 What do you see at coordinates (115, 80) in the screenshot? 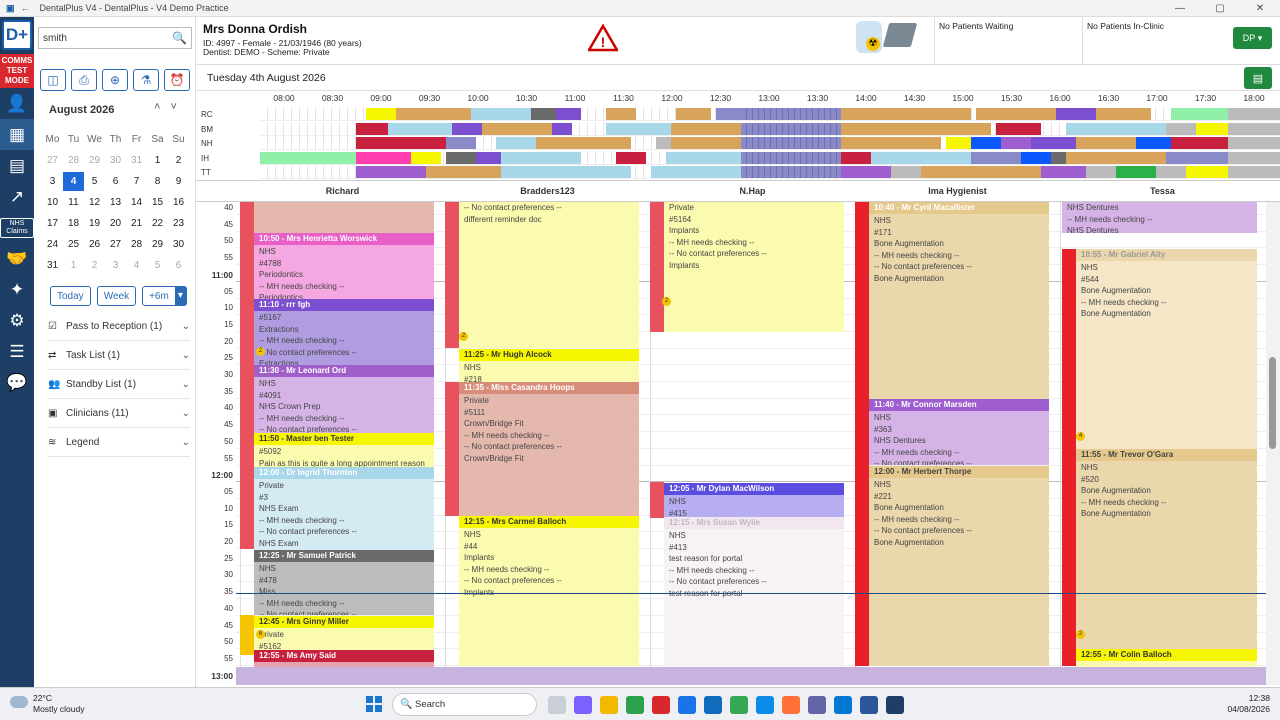
I see `zoom-button: ⊕` at bounding box center [115, 80].